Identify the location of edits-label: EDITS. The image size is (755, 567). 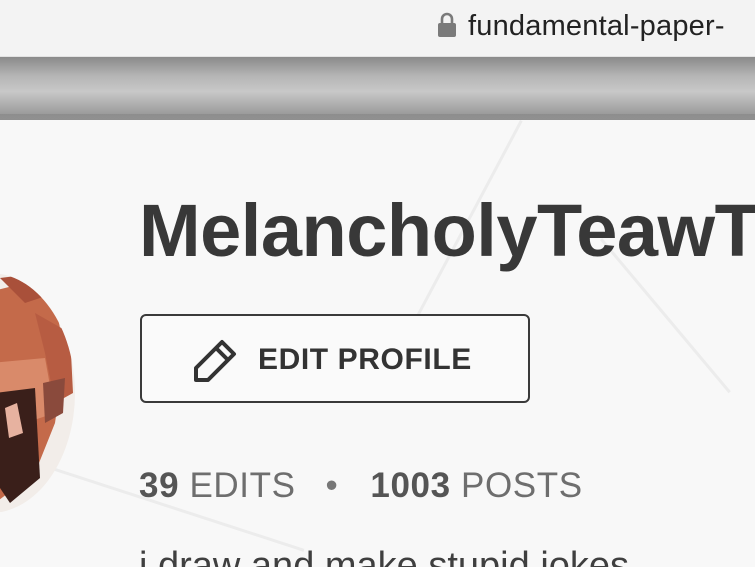
(242, 485).